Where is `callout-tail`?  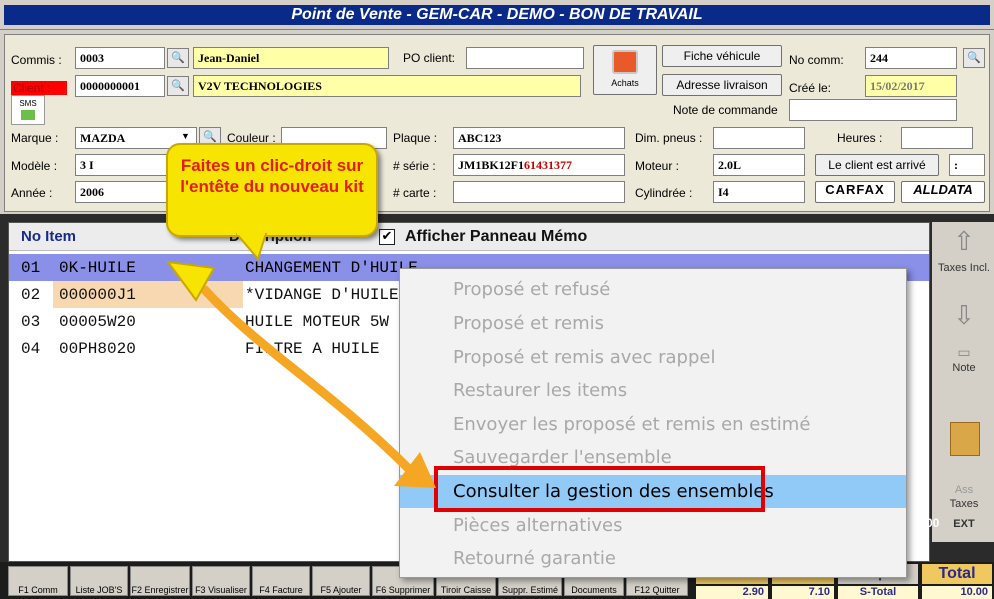
callout-tail is located at coordinates (252, 247).